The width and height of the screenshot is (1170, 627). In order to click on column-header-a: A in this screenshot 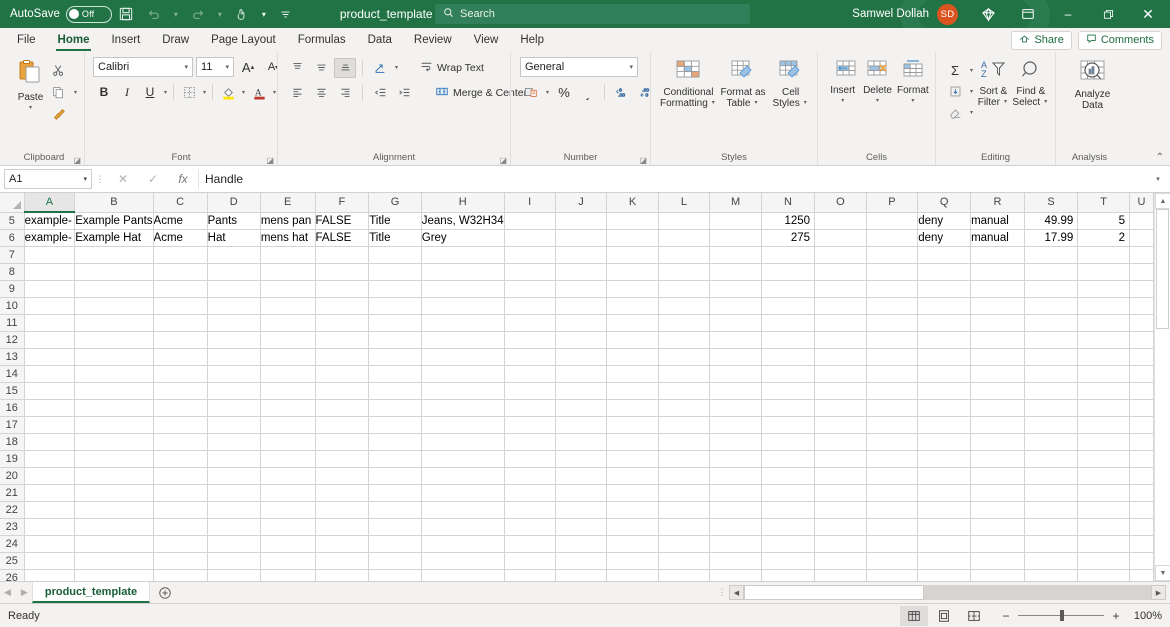, I will do `click(50, 203)`.